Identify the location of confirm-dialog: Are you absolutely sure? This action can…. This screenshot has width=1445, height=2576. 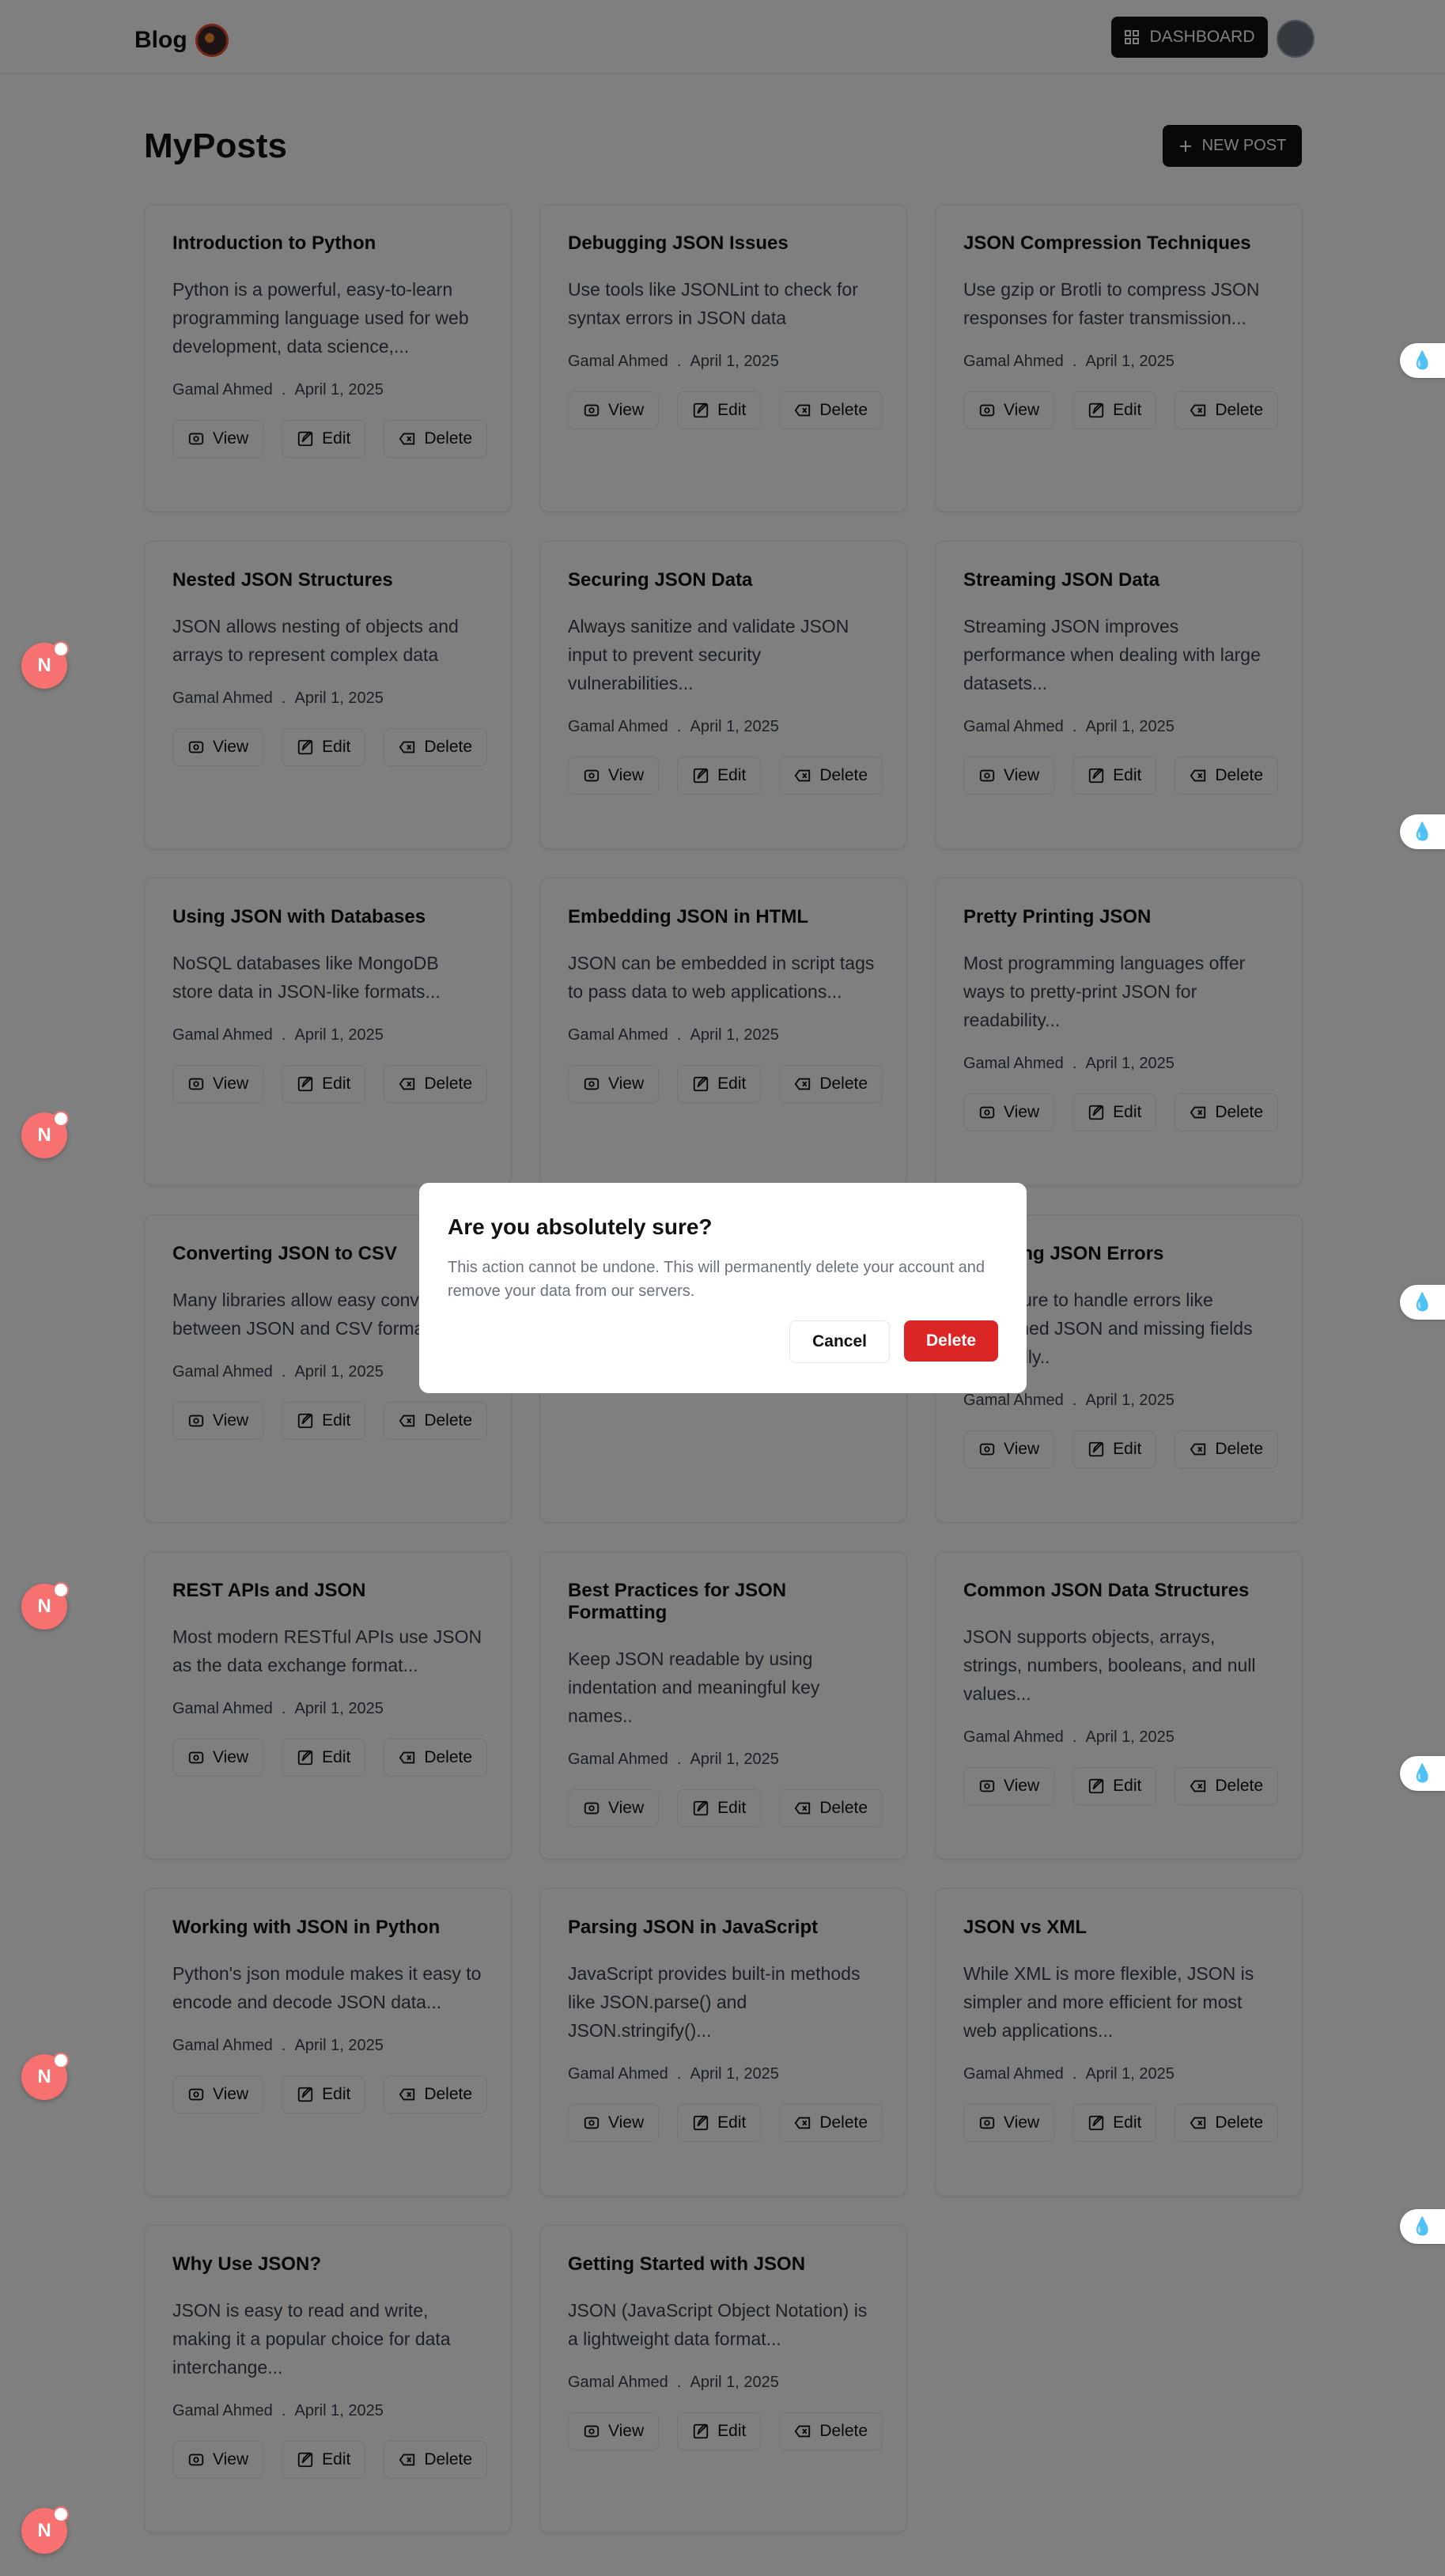
(723, 1288).